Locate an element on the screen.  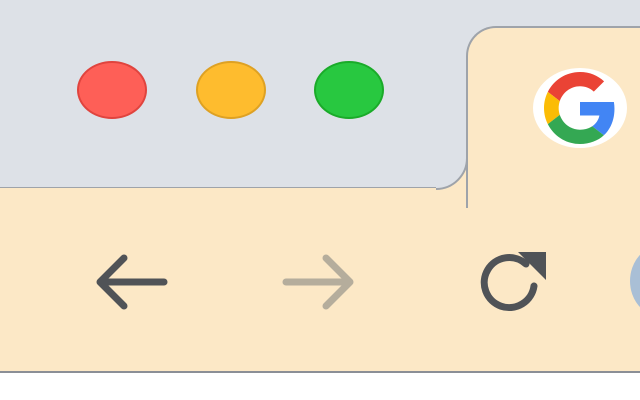
reload-button is located at coordinates (510, 282).